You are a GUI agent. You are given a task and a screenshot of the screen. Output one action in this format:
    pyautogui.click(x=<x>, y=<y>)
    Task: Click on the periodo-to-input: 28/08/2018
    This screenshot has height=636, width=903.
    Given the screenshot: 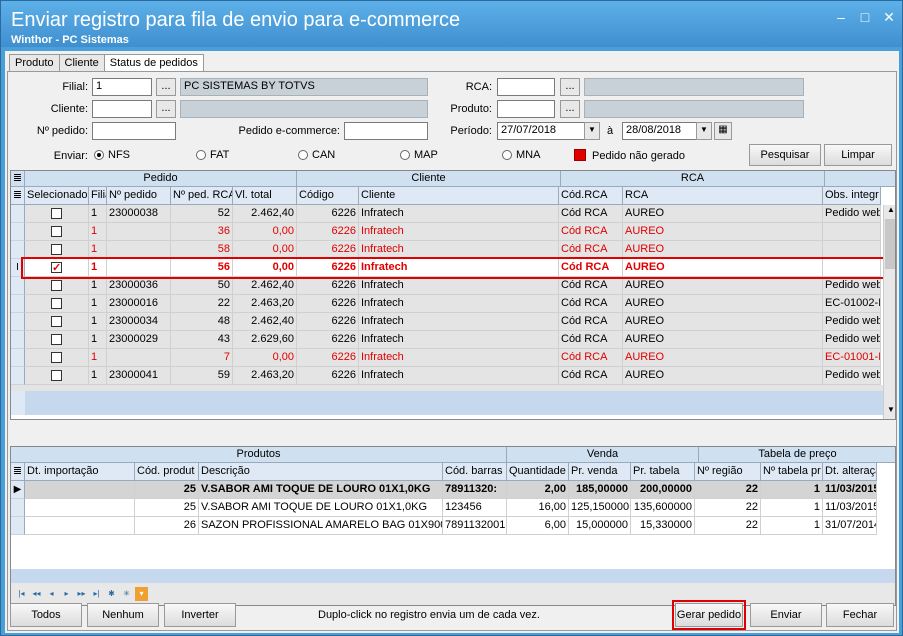 What is the action you would take?
    pyautogui.click(x=660, y=131)
    